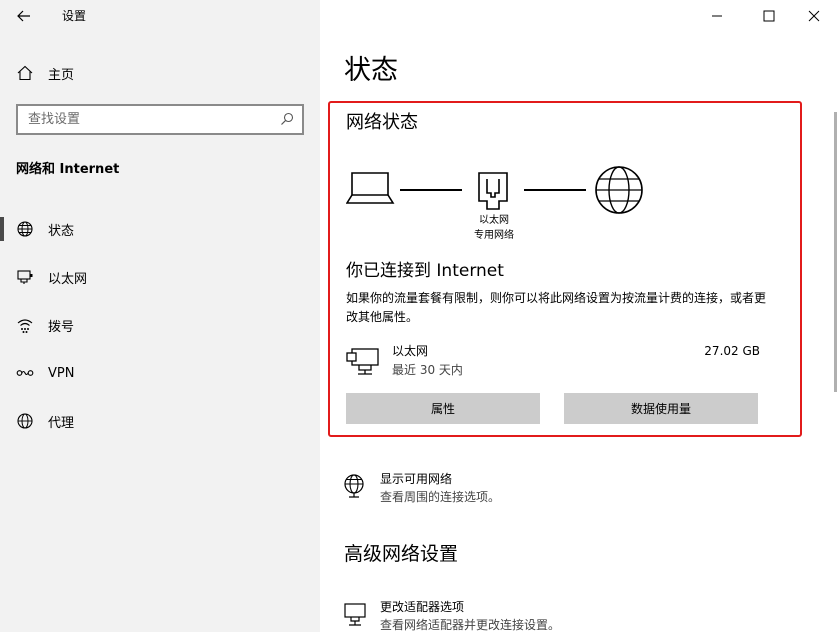  I want to click on close-icon, so click(814, 16).